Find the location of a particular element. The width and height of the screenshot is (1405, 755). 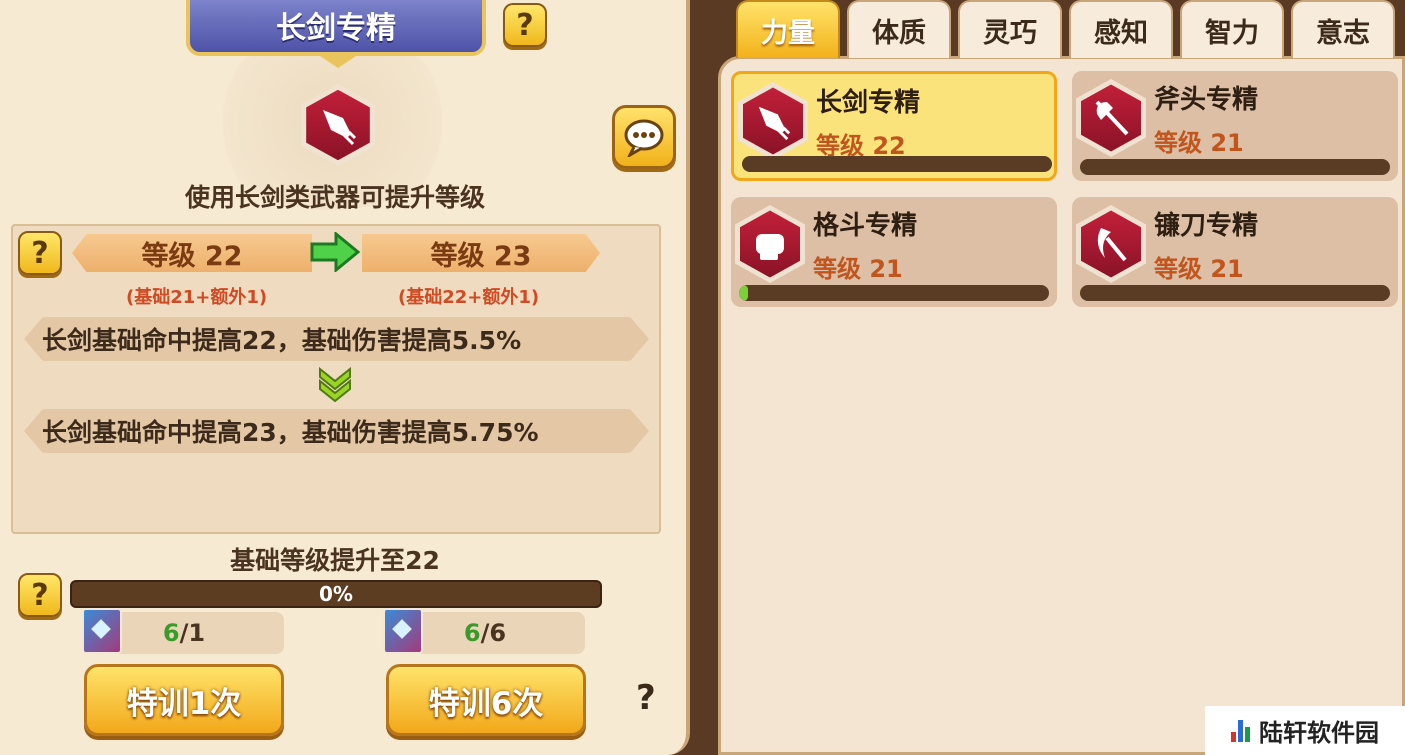

cost-1-box: 6/1 is located at coordinates (183, 631).